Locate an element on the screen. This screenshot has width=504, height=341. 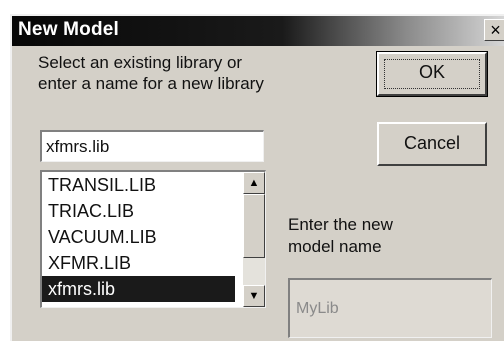
listbox-scrollbar: ▲ ▼ is located at coordinates (254, 239).